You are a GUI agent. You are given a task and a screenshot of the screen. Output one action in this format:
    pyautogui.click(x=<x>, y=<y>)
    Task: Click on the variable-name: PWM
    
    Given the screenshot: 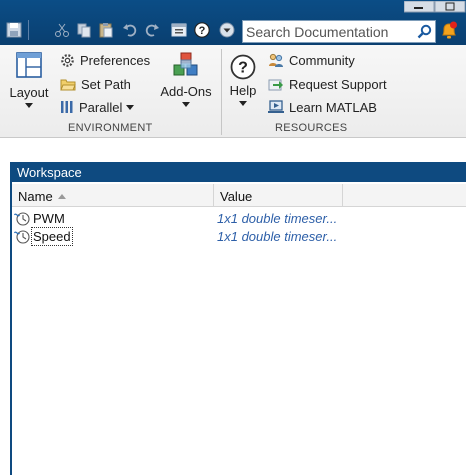 What is the action you would take?
    pyautogui.click(x=49, y=218)
    